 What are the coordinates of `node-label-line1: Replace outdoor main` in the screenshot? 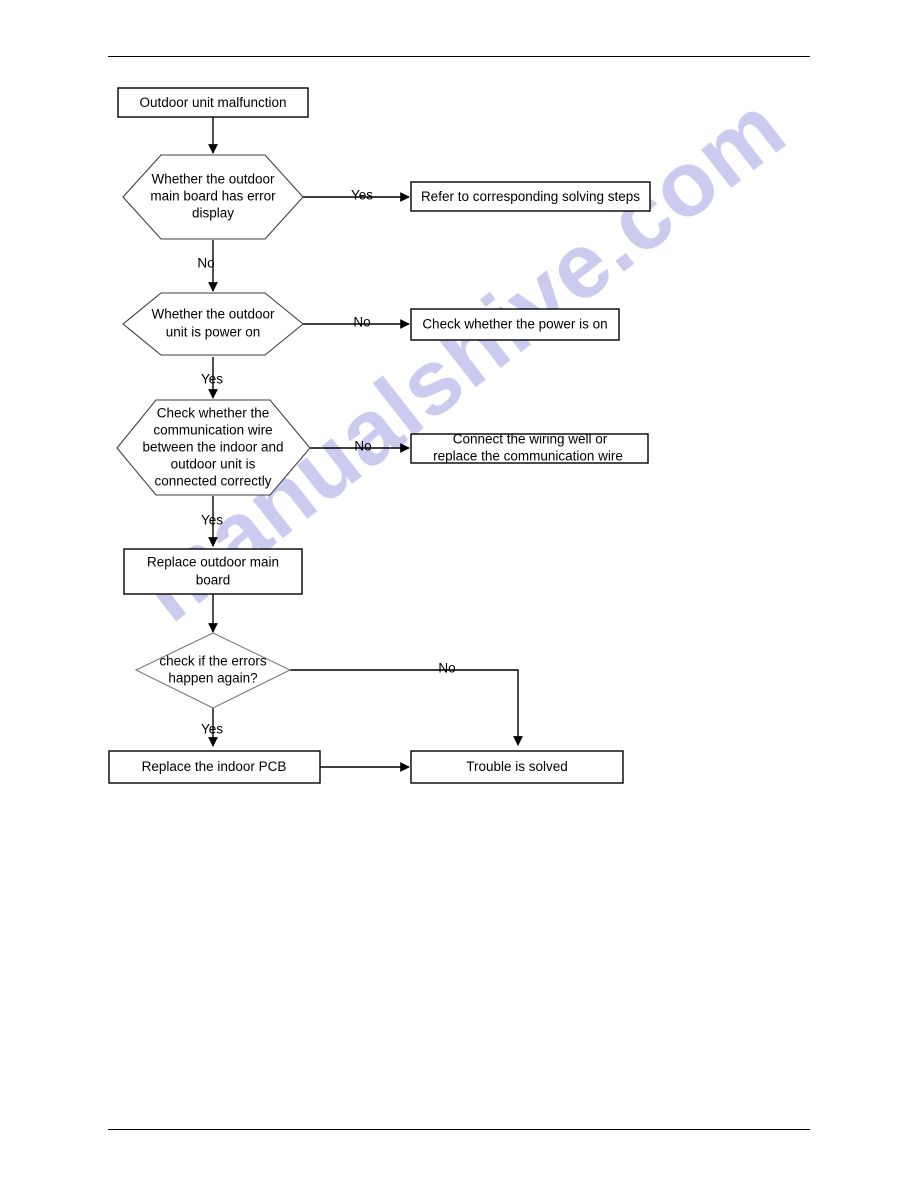 It's located at (213, 562).